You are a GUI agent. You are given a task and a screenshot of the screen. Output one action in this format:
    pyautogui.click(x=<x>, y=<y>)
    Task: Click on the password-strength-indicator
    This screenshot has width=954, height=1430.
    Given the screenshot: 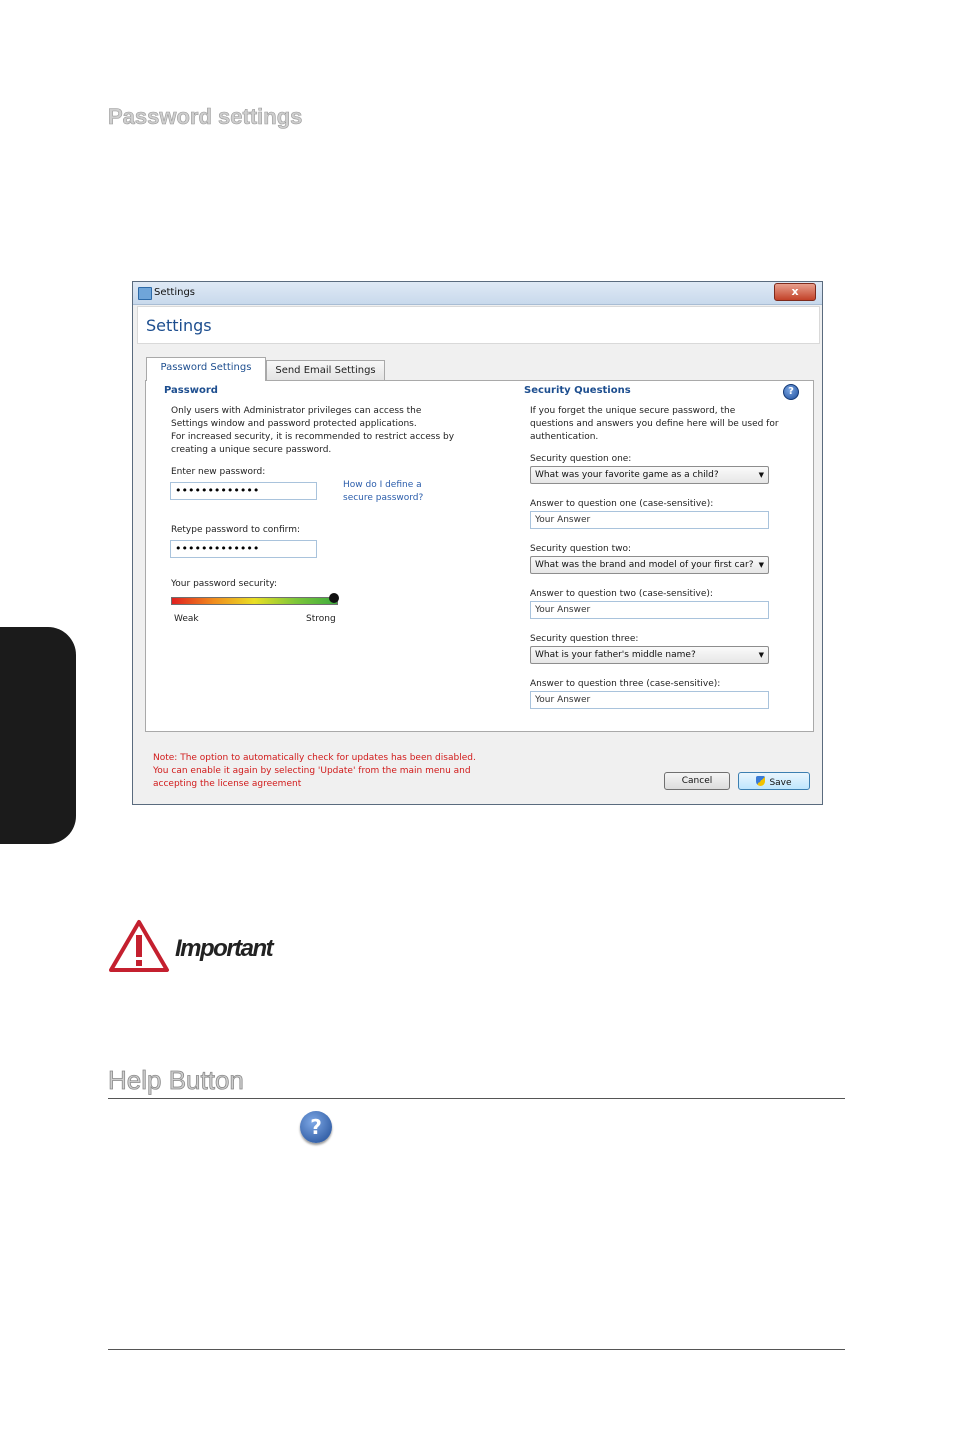 What is the action you would take?
    pyautogui.click(x=334, y=598)
    